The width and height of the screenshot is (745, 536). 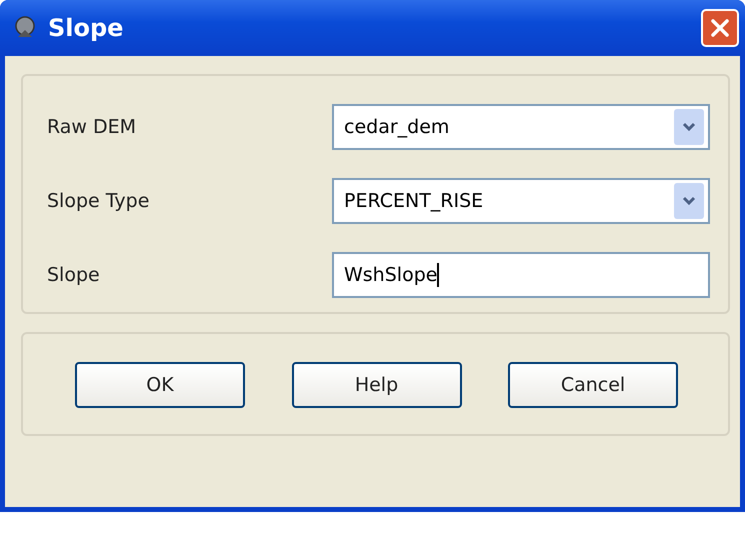 I want to click on dialog-button: OK, so click(x=160, y=385).